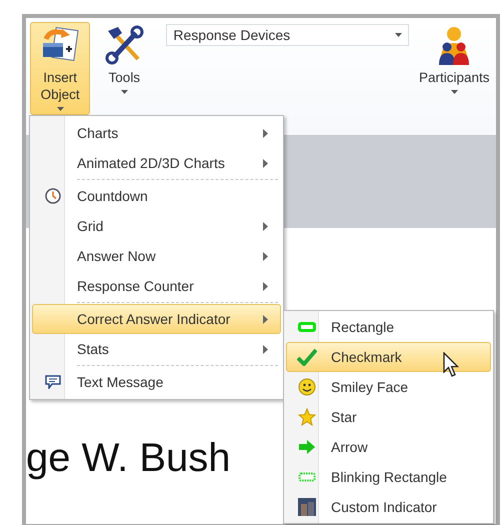 The image size is (503, 525). I want to click on menu-item: Smiley Face, so click(388, 387).